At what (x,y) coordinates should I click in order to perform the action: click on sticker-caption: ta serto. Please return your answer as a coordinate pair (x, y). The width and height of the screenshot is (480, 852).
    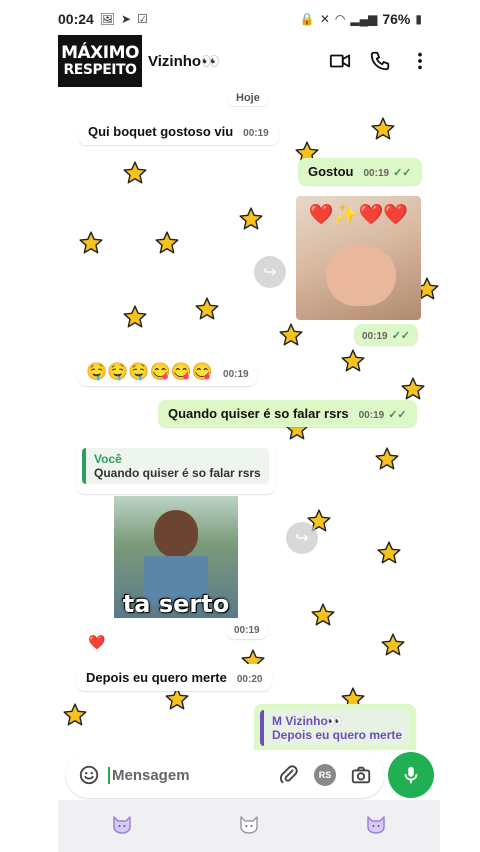
    Looking at the image, I should click on (176, 604).